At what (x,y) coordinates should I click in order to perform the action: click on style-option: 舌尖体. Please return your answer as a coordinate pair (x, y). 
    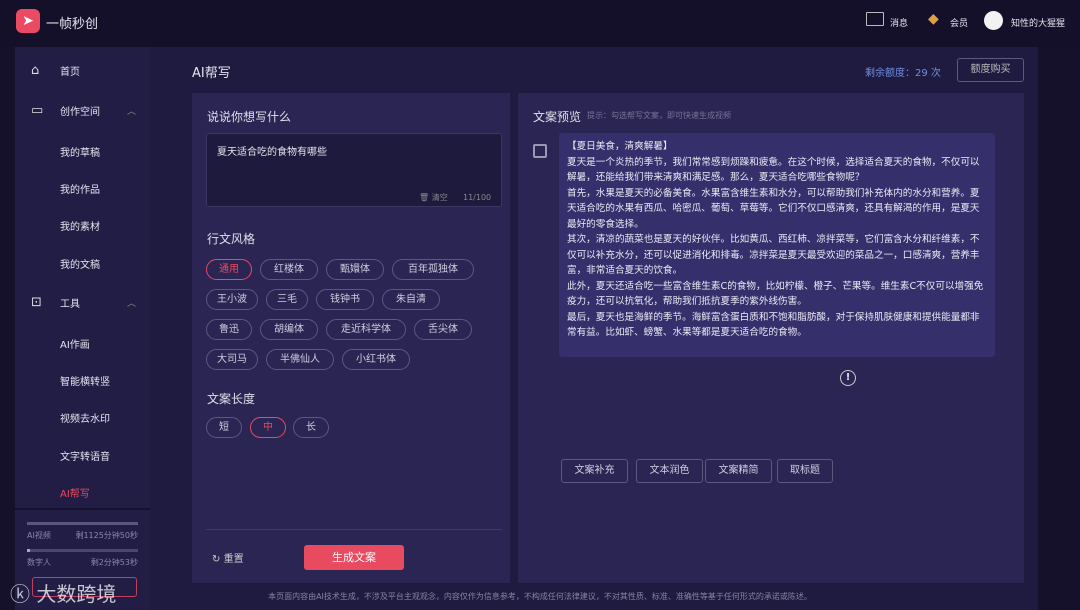
    Looking at the image, I should click on (443, 329).